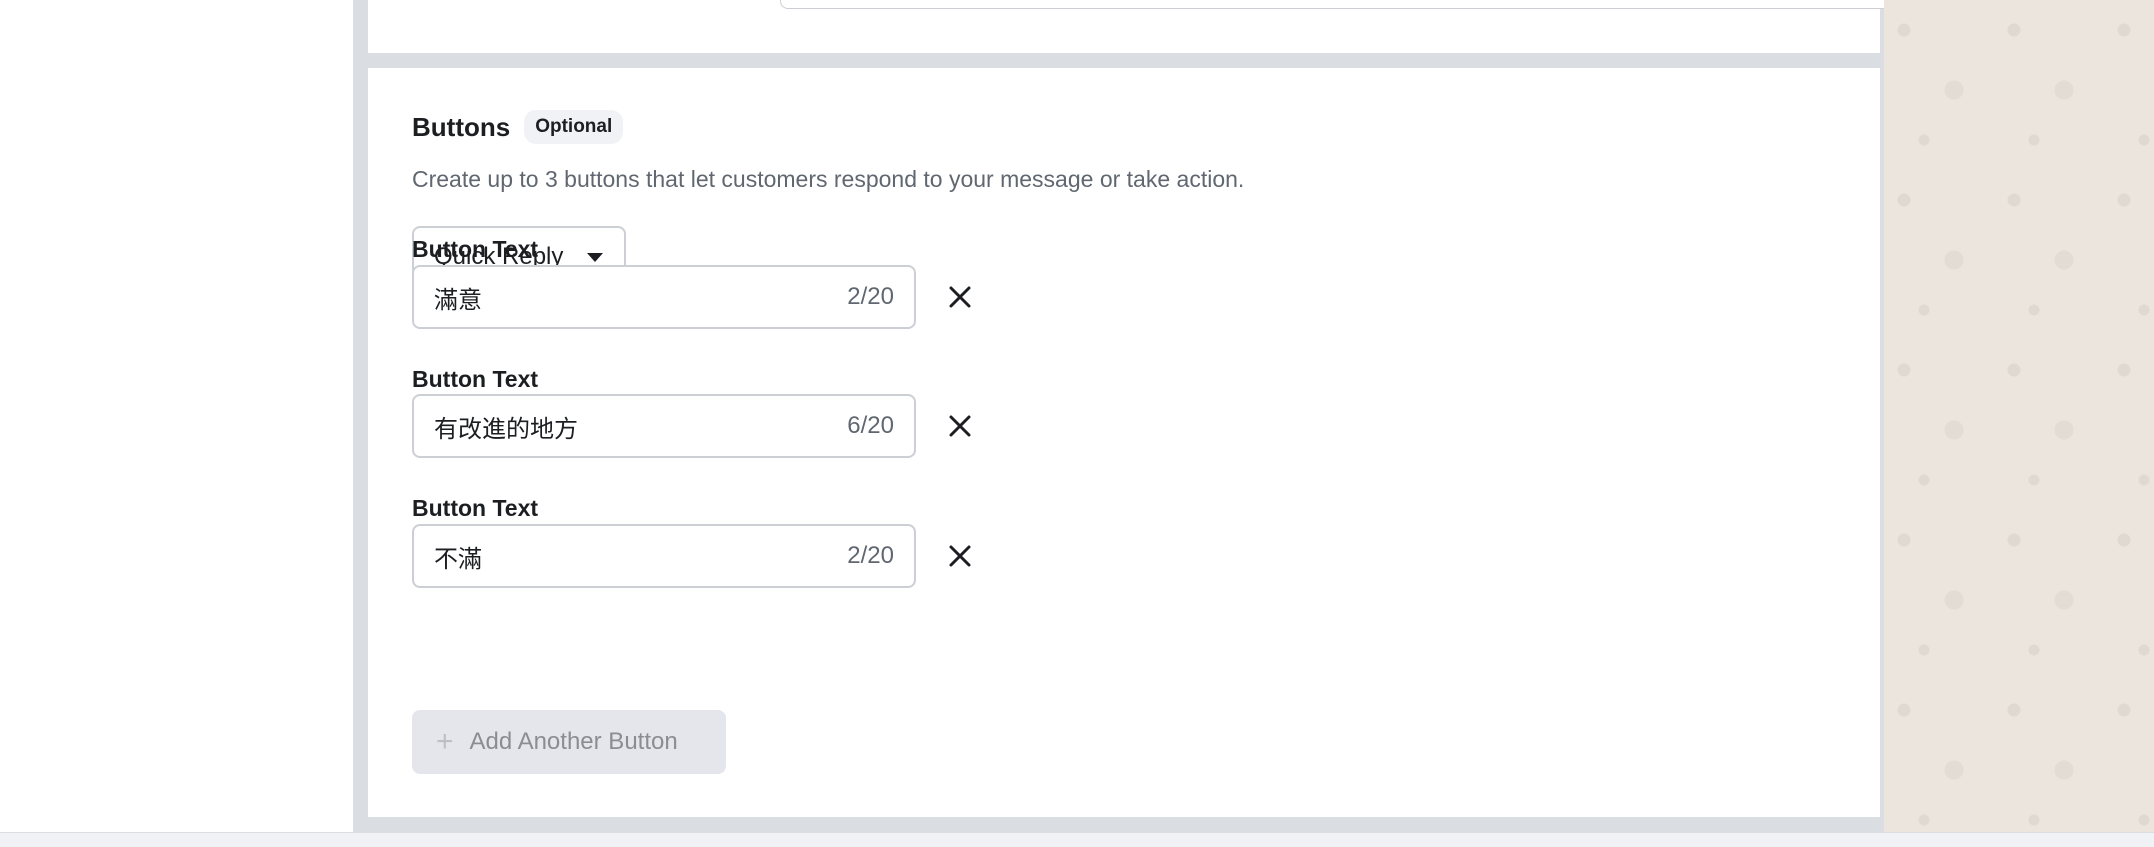  What do you see at coordinates (445, 741) in the screenshot?
I see `plus-icon: +` at bounding box center [445, 741].